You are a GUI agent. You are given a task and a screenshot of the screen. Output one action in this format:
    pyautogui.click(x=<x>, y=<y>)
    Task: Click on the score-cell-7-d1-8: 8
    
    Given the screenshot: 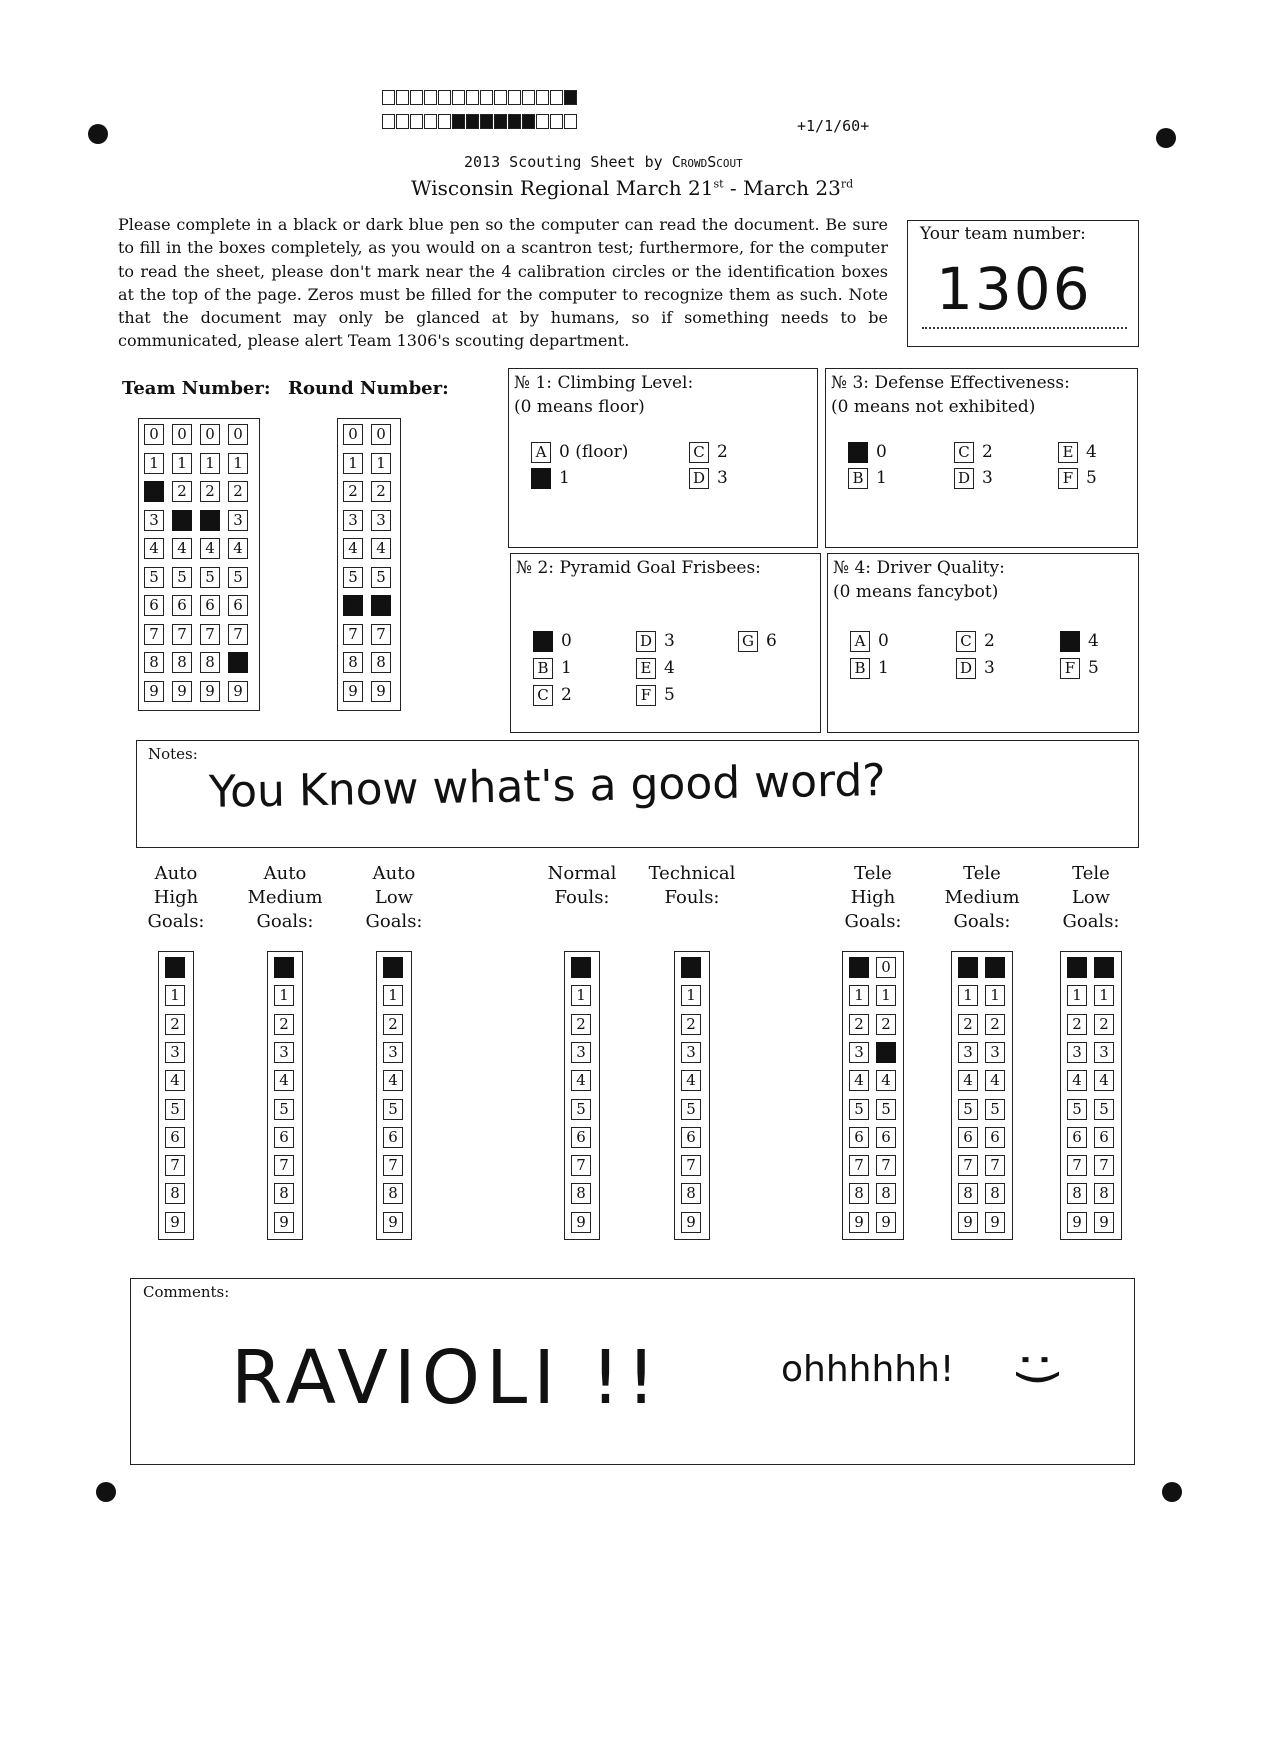 What is the action you would take?
    pyautogui.click(x=968, y=1194)
    